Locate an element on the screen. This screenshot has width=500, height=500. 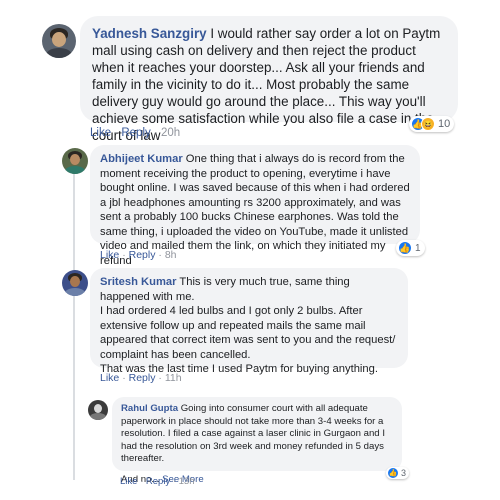
comment-actions: Like · Reply · 13h is located at coordinates (157, 481).